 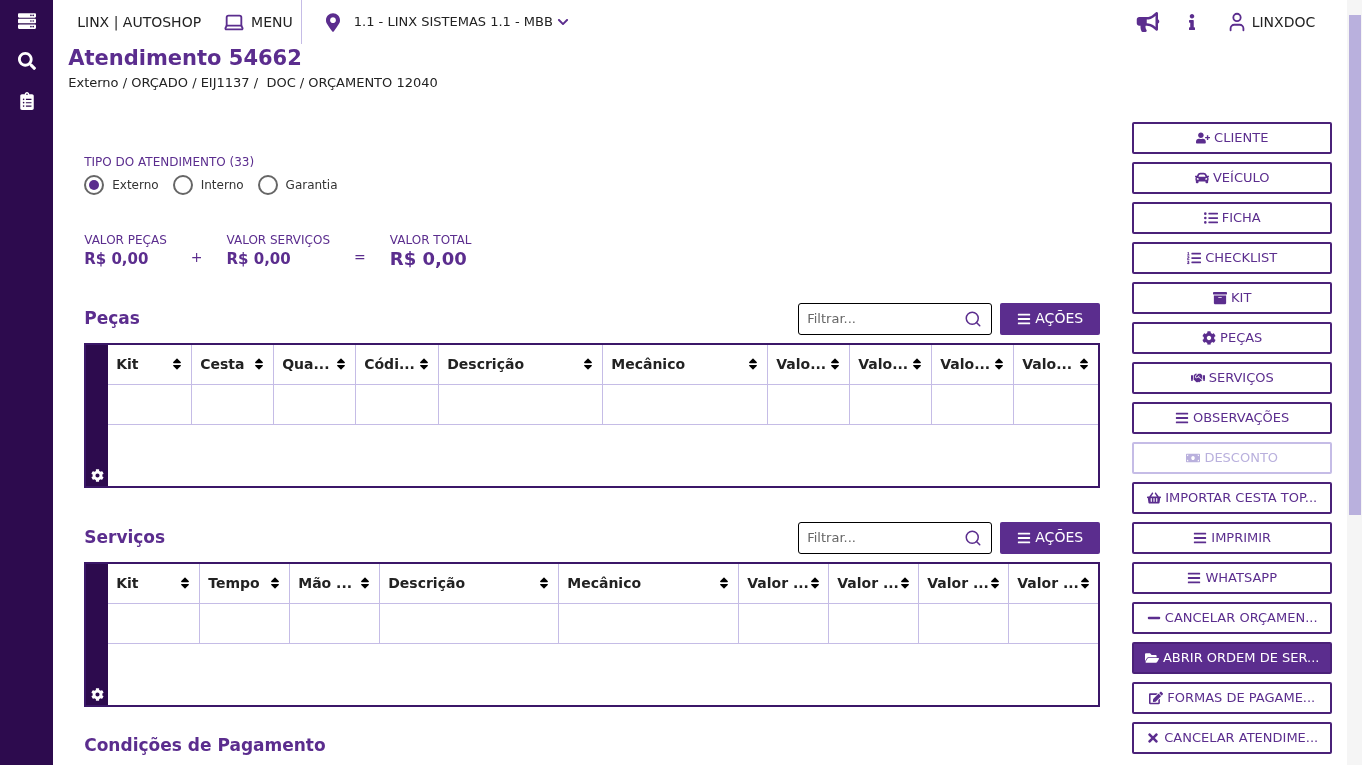 What do you see at coordinates (461, 22) in the screenshot?
I see `location-dropdown: 1.1 - LINX SISTEMAS 1.1 - MBB` at bounding box center [461, 22].